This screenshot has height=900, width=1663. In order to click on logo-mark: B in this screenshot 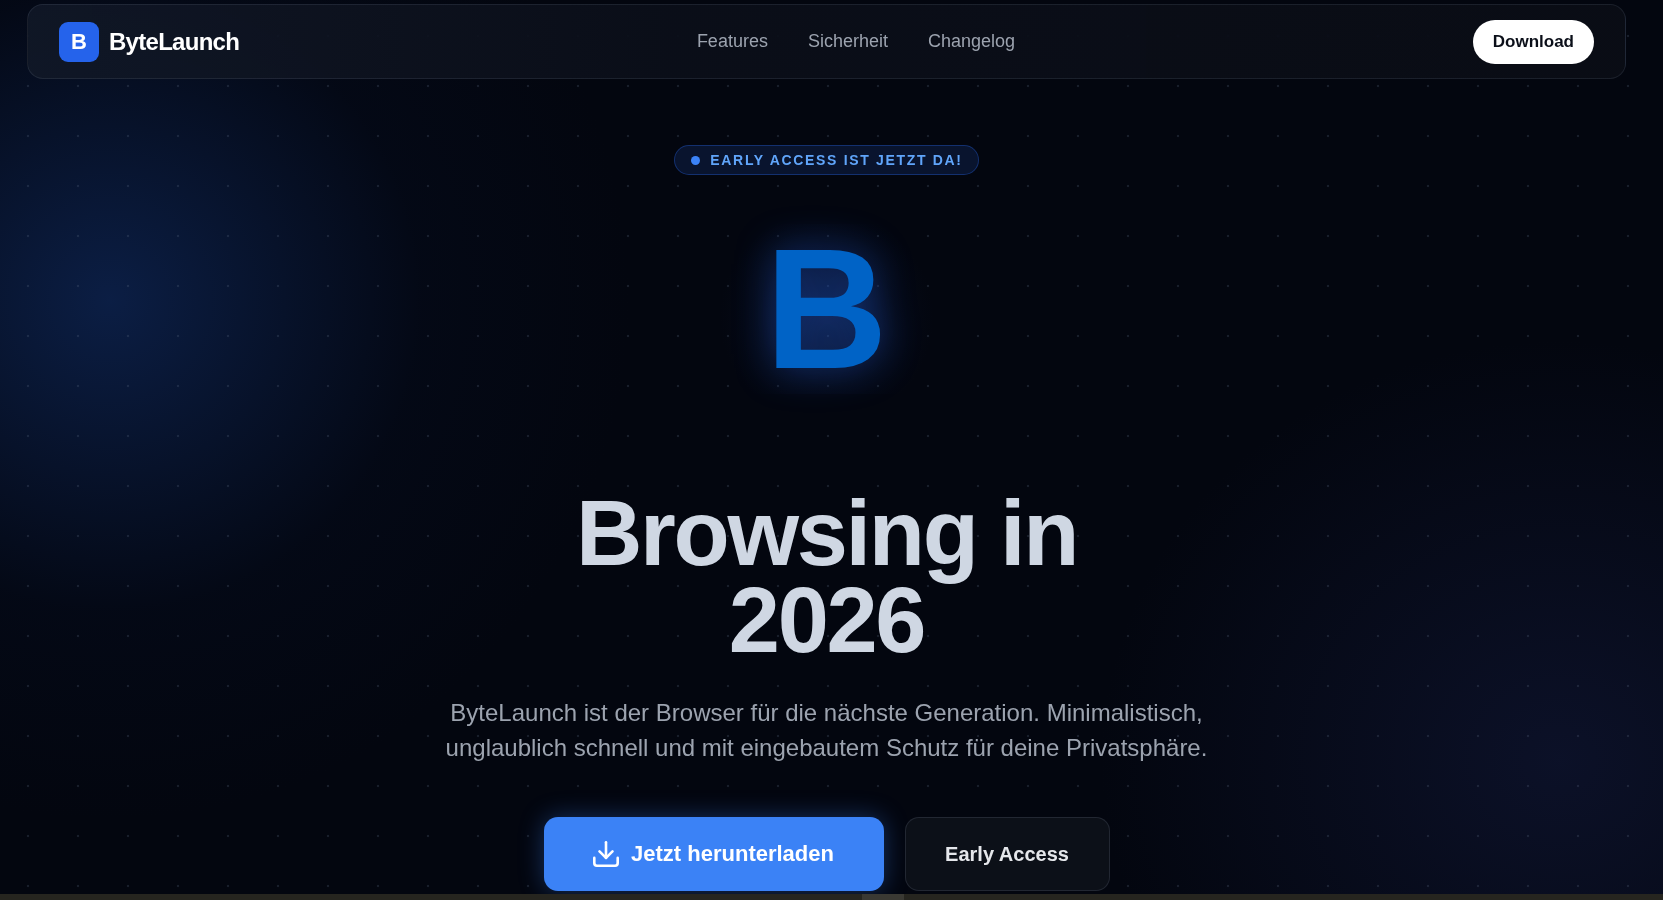, I will do `click(79, 41)`.